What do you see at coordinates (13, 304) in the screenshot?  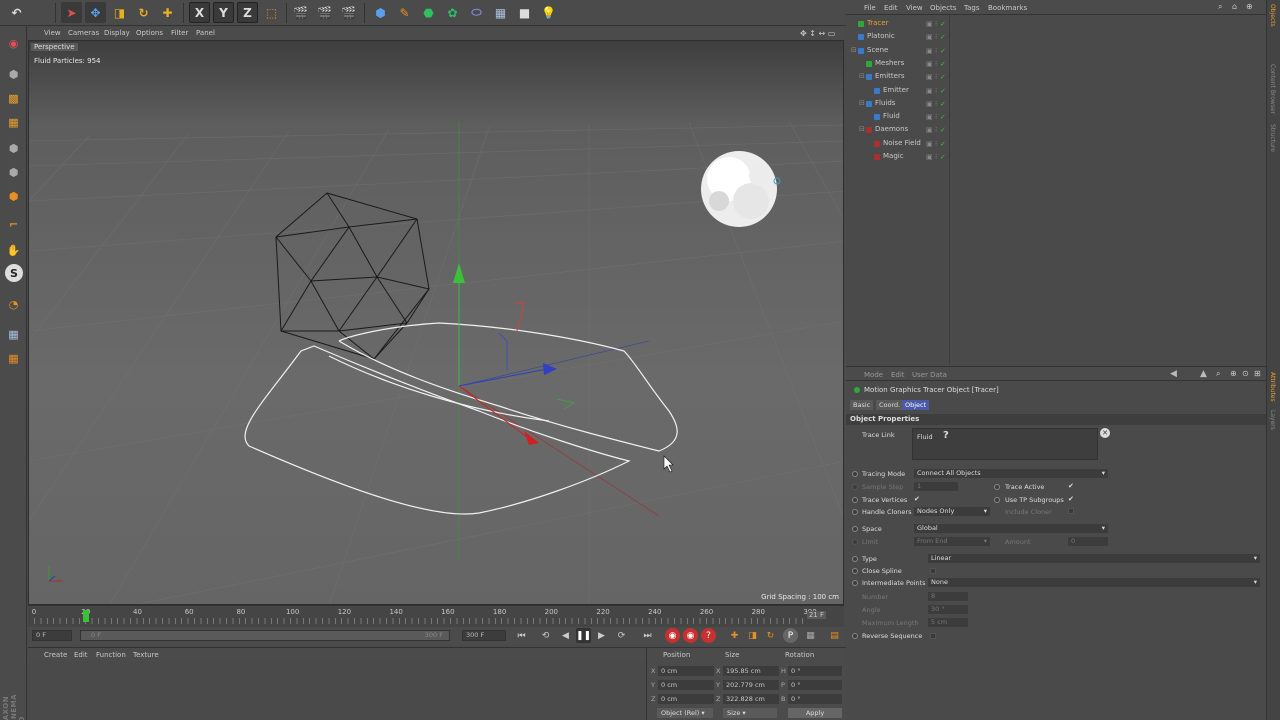 I see `magnet-icon: ◔` at bounding box center [13, 304].